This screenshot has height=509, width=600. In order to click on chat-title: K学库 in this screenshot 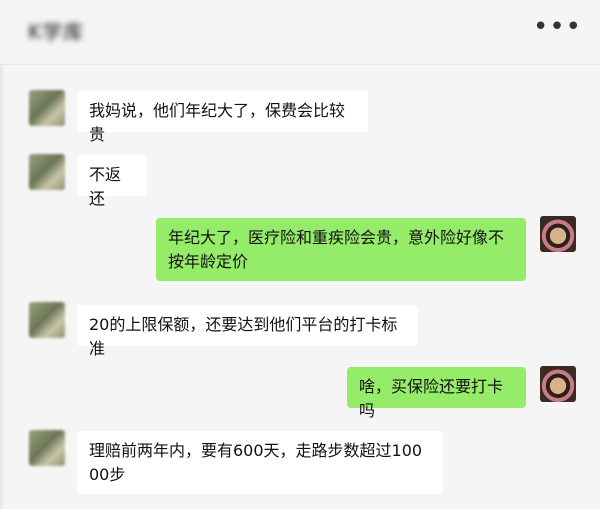, I will do `click(56, 32)`.